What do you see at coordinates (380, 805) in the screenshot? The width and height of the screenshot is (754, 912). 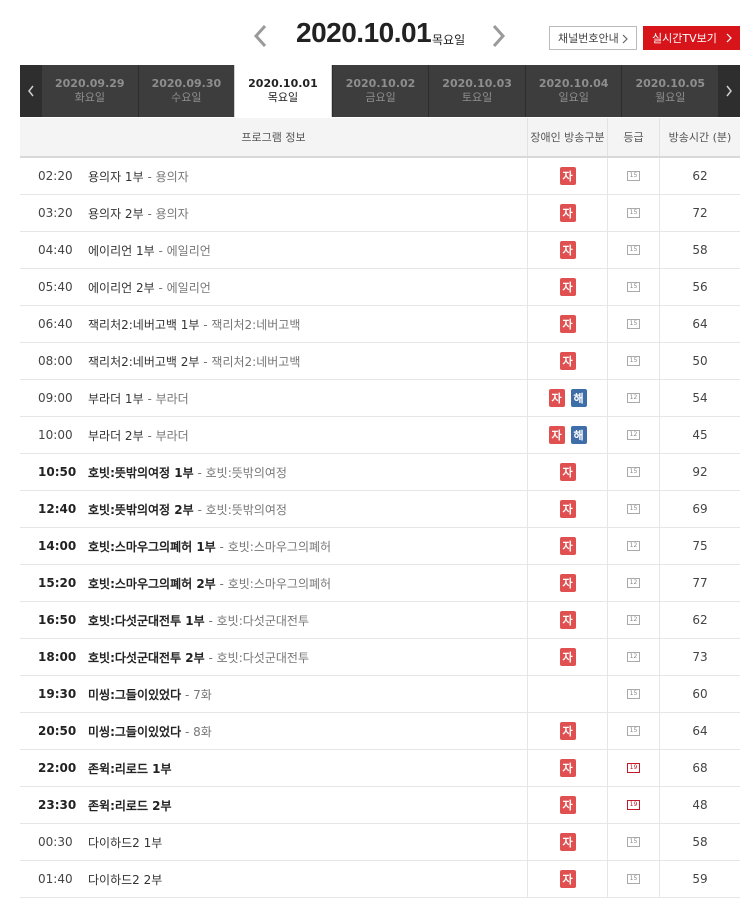 I see `table-row: 23:30 존윅:리로드 2부 자 19 48` at bounding box center [380, 805].